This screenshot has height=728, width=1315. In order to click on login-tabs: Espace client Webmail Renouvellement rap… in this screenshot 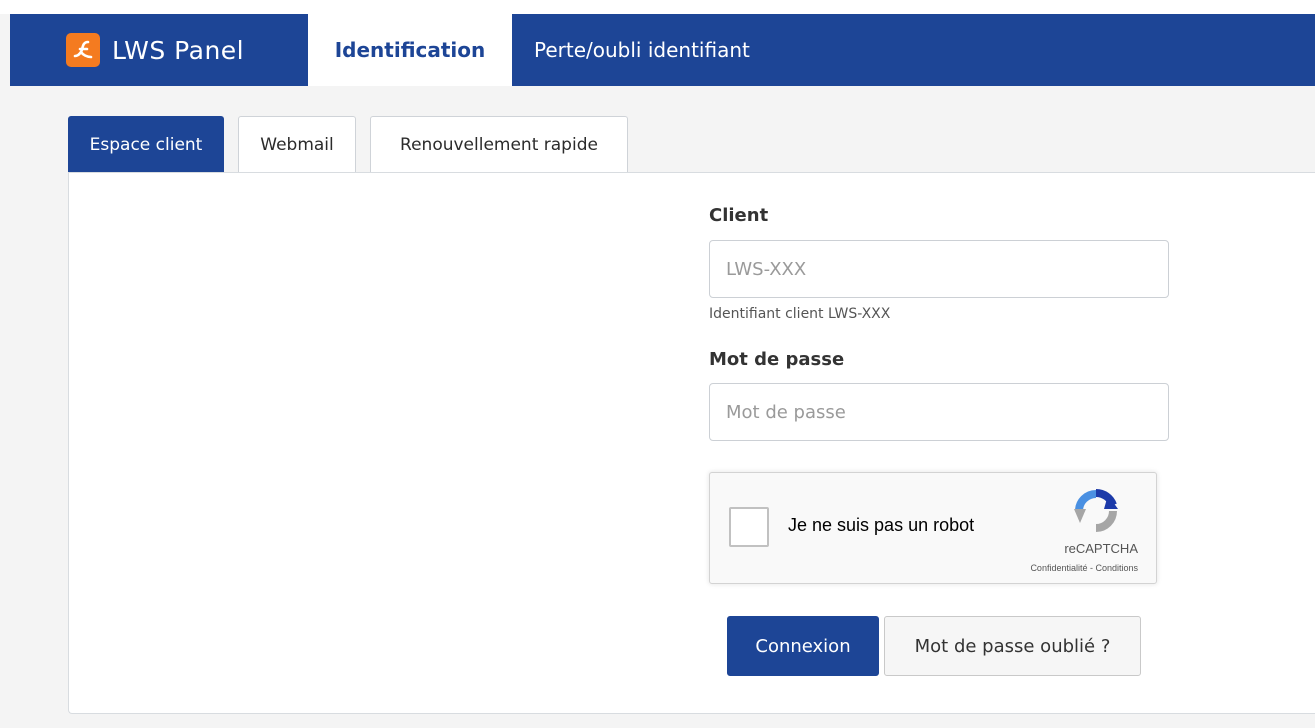, I will do `click(355, 144)`.